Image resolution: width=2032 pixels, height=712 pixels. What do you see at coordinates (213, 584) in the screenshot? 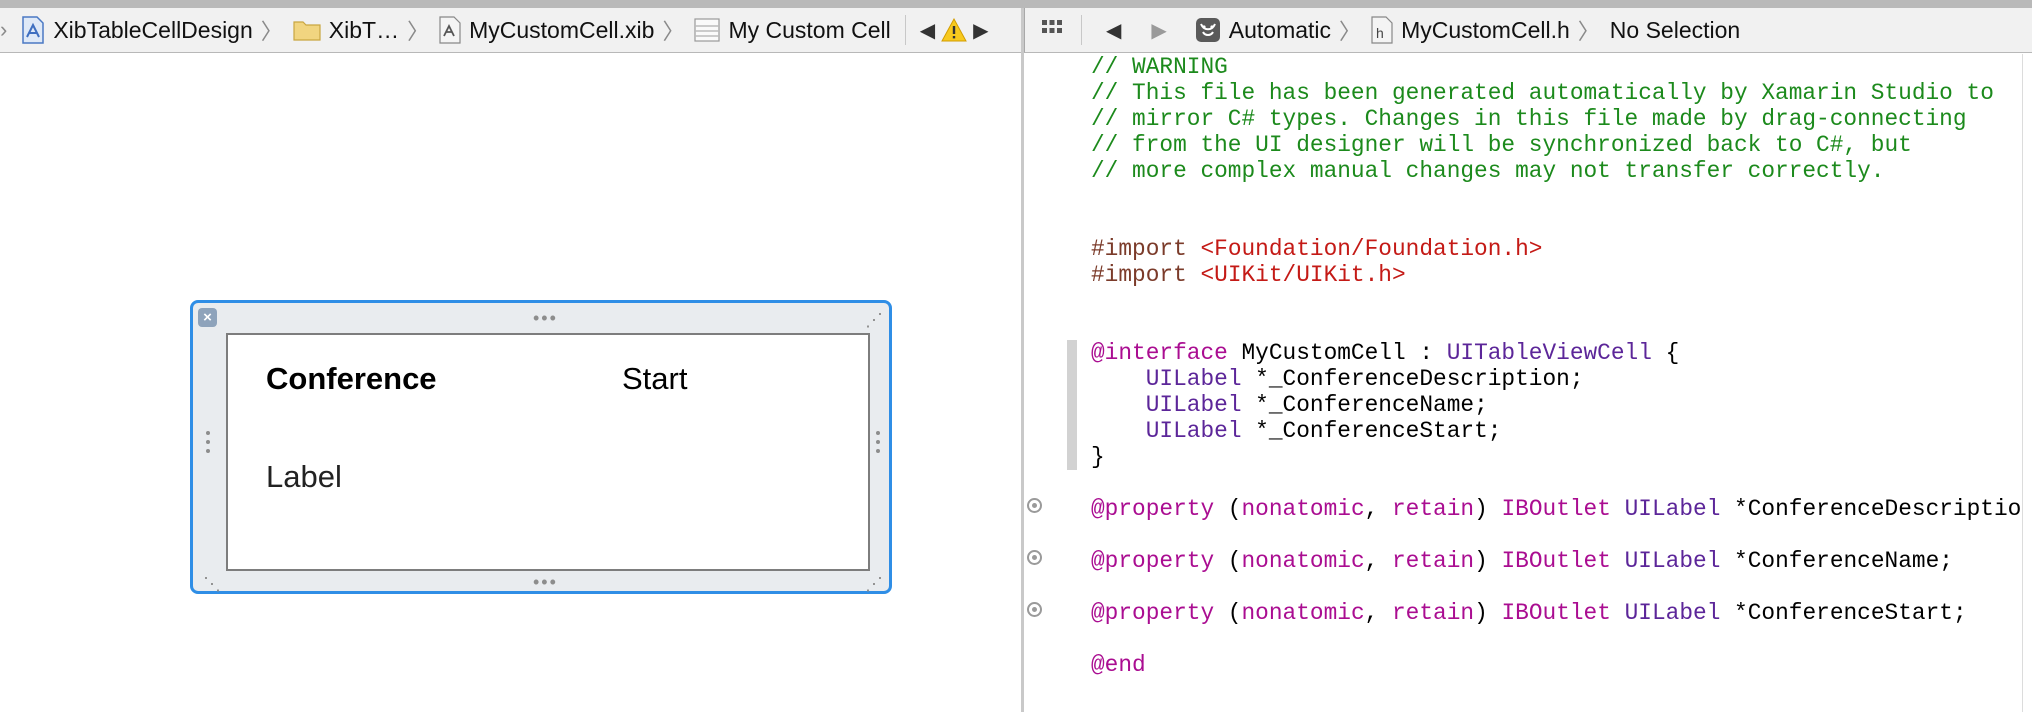
I see `bottom-left-resize-handle: ⋱` at bounding box center [213, 584].